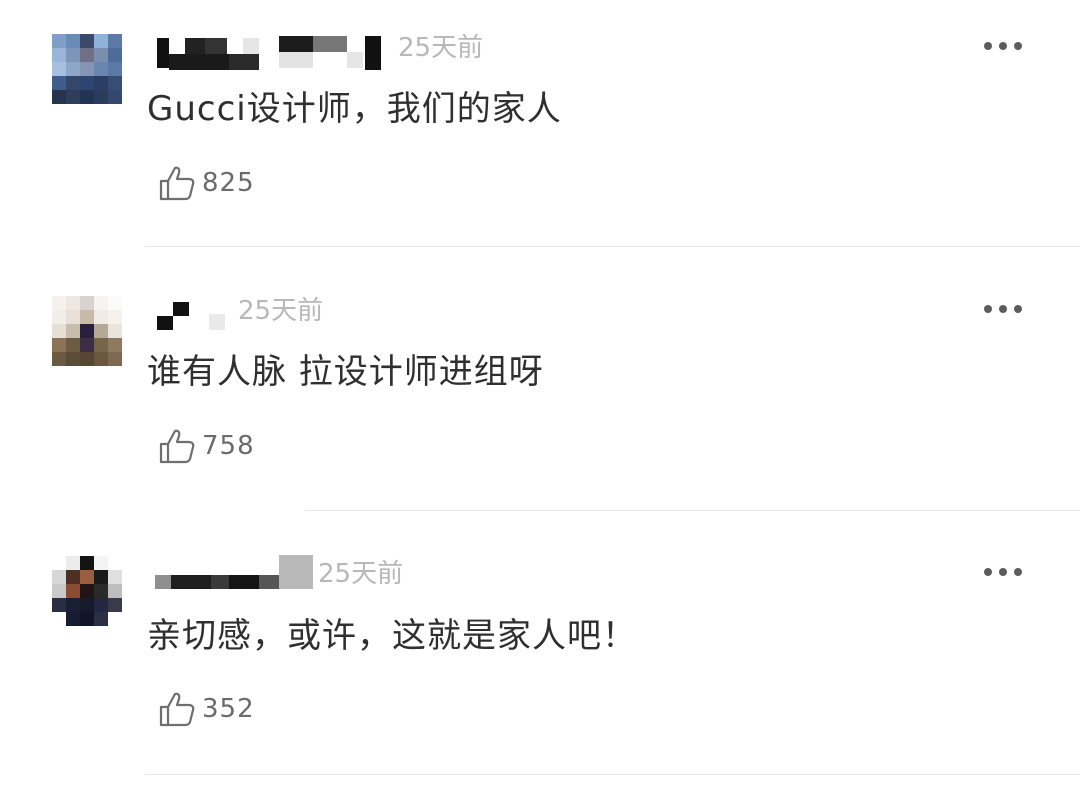 This screenshot has width=1080, height=790. What do you see at coordinates (228, 709) in the screenshot?
I see `like-count: 352` at bounding box center [228, 709].